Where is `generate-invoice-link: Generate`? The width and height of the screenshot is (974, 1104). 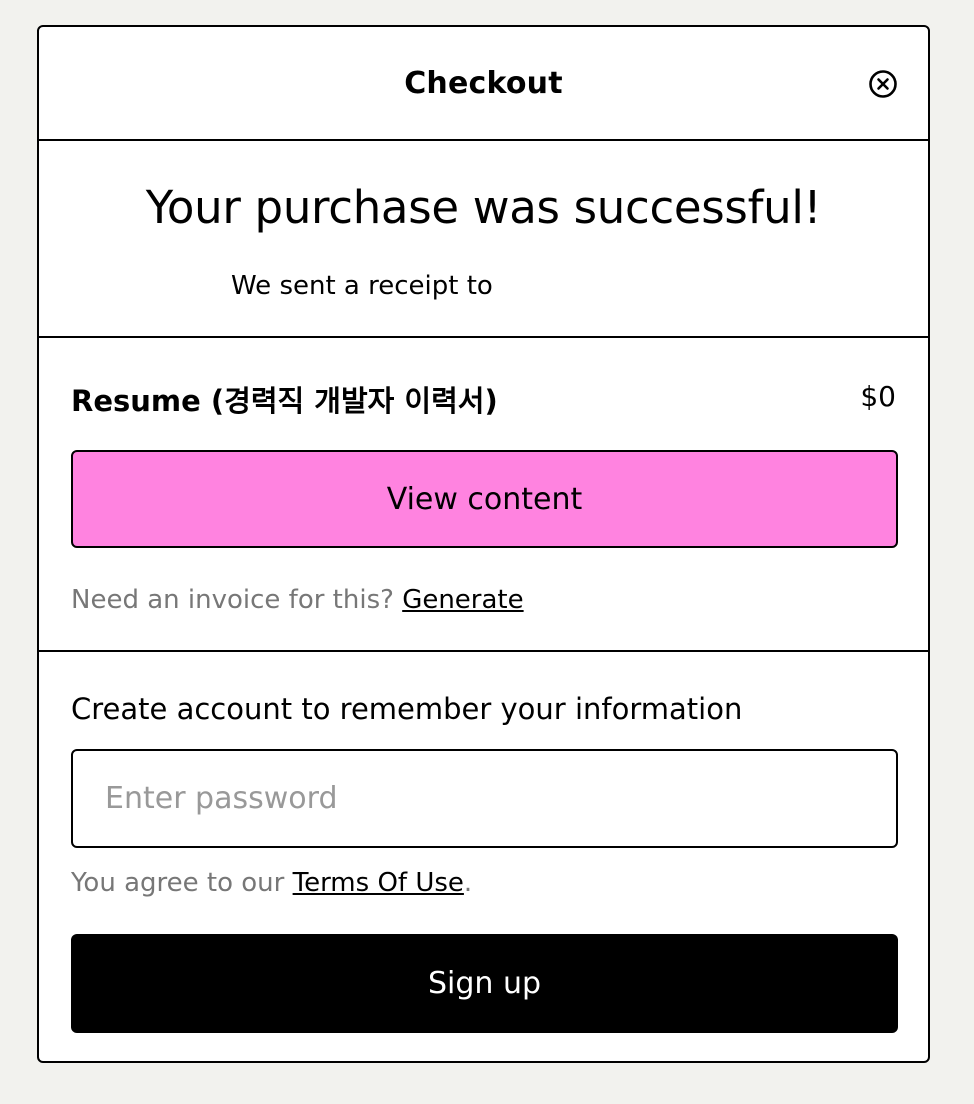 generate-invoice-link: Generate is located at coordinates (462, 600).